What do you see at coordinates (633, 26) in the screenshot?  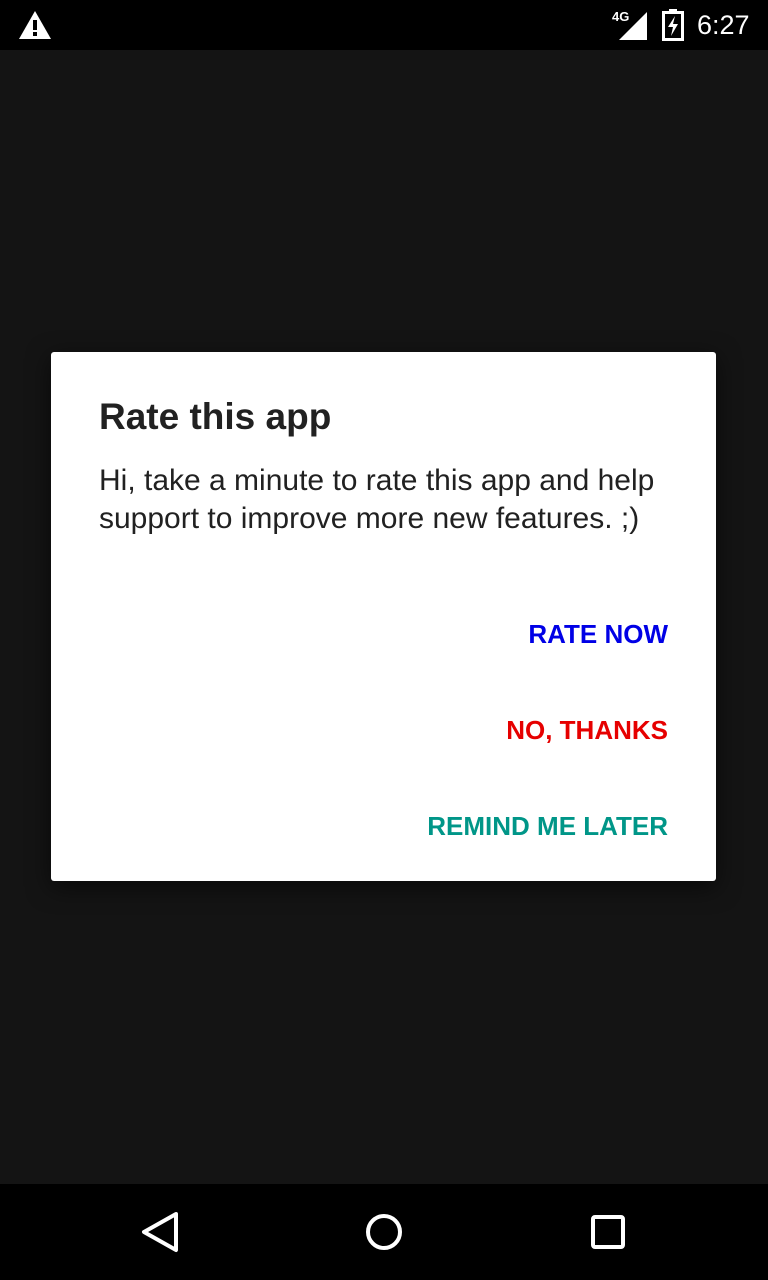 I see `signal-icon` at bounding box center [633, 26].